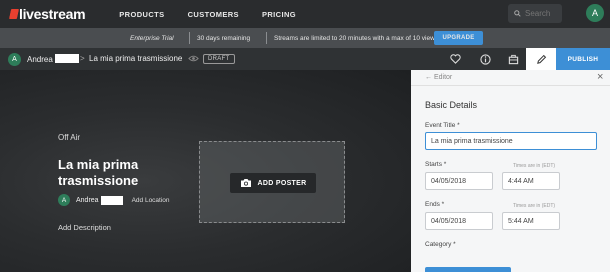 The width and height of the screenshot is (610, 272). I want to click on logo-mark-icon, so click(14, 14).